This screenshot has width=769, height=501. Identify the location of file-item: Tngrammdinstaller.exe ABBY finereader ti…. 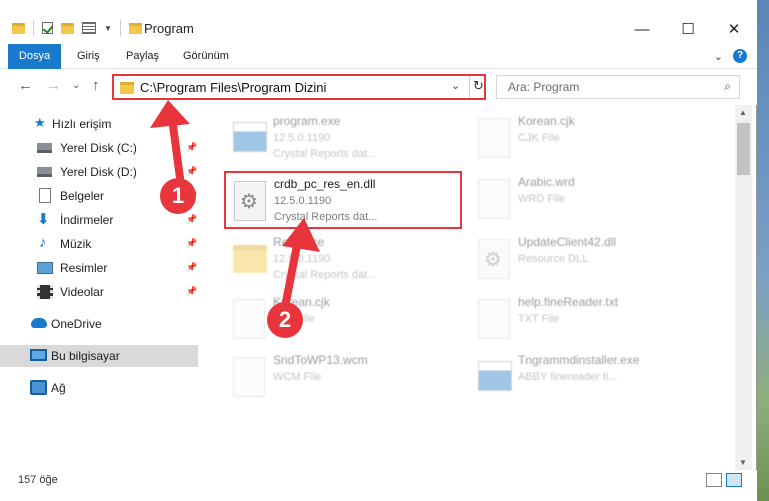
(585, 378).